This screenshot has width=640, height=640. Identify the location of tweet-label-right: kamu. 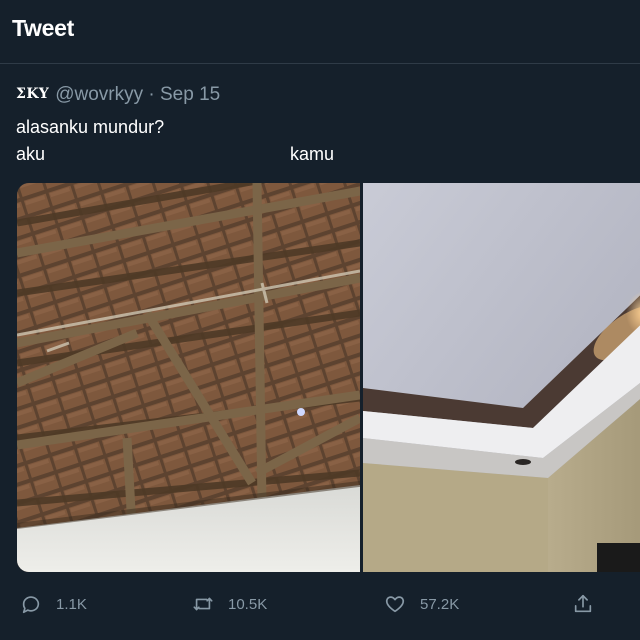
(312, 154).